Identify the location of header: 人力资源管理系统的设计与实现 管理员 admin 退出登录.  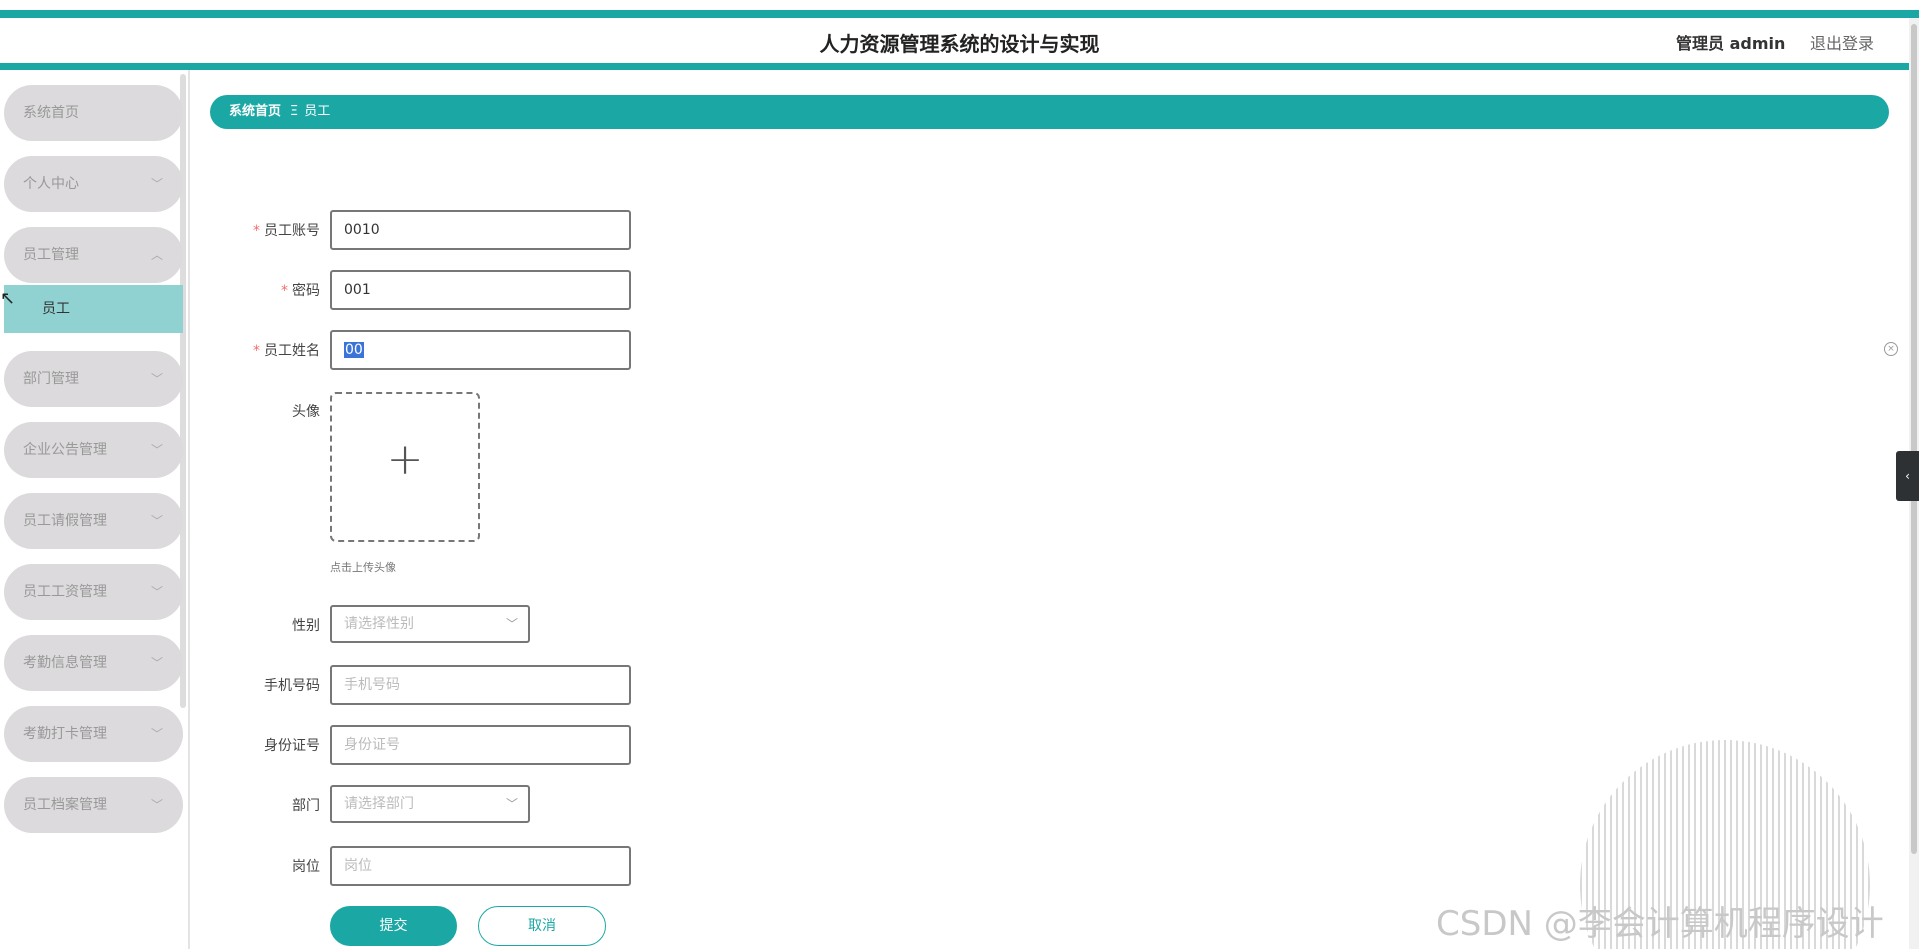
(959, 40).